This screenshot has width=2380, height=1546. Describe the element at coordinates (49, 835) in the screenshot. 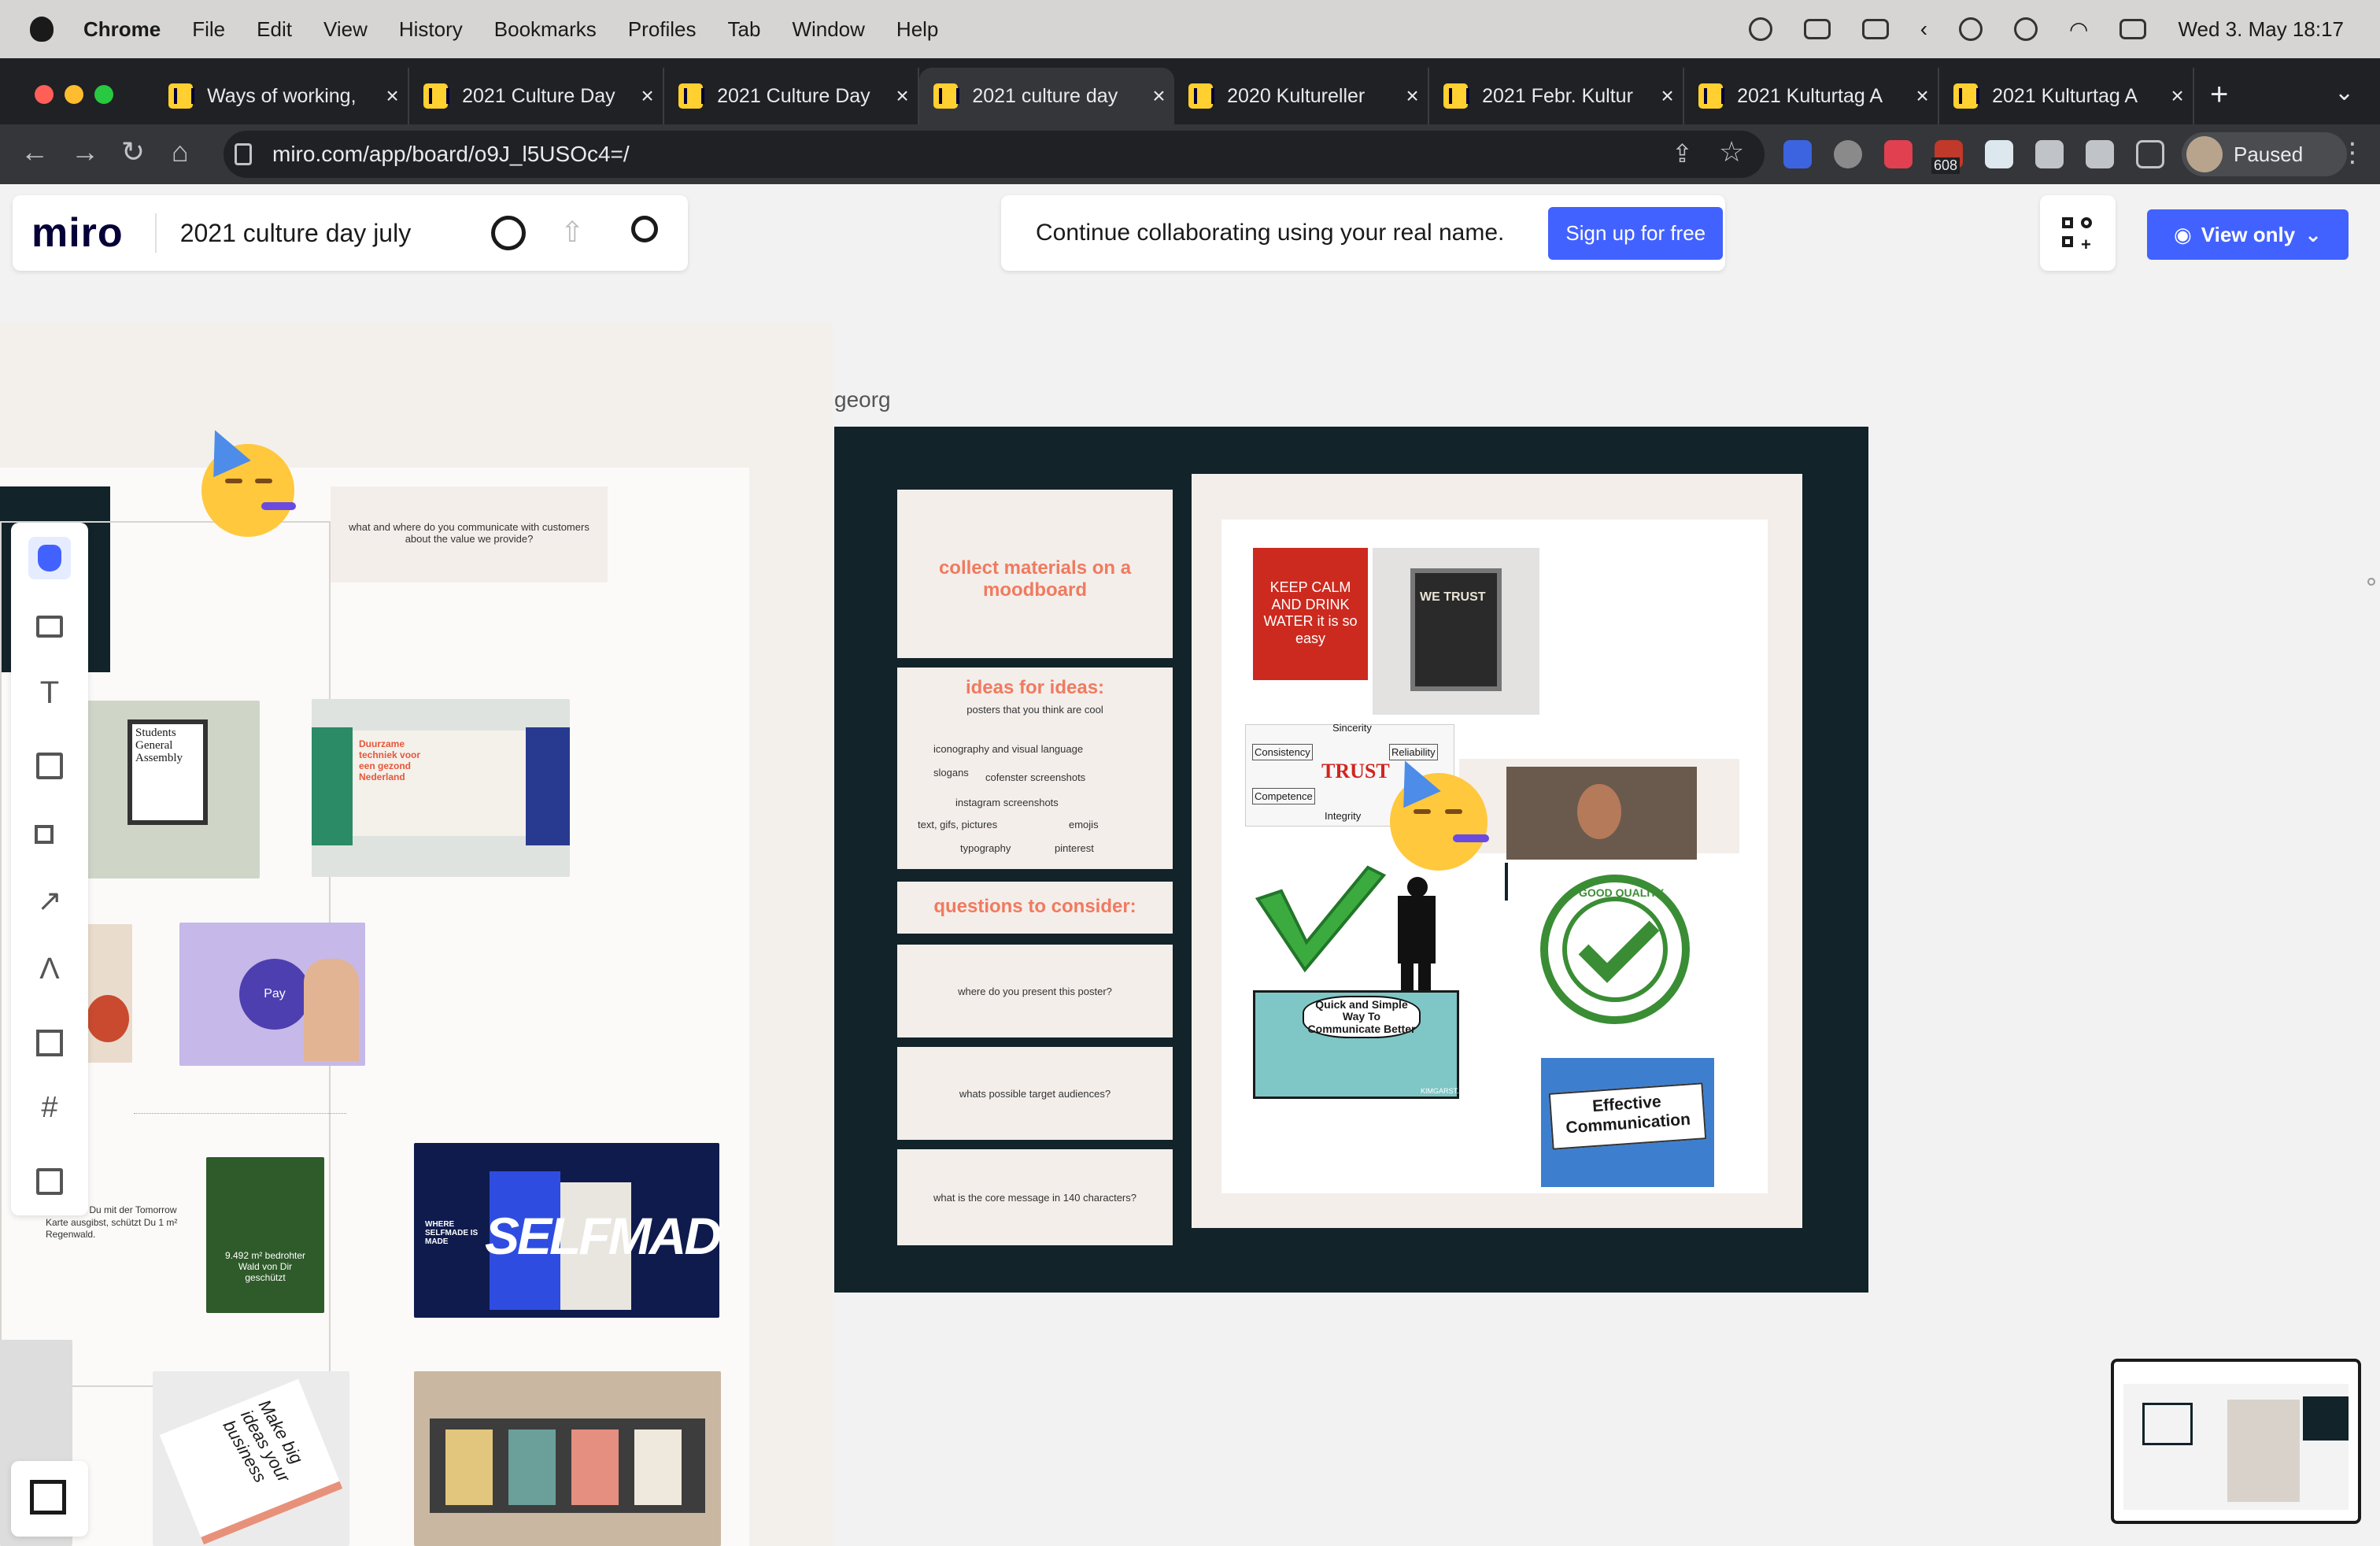

I see `shapes-tool-icon` at that location.